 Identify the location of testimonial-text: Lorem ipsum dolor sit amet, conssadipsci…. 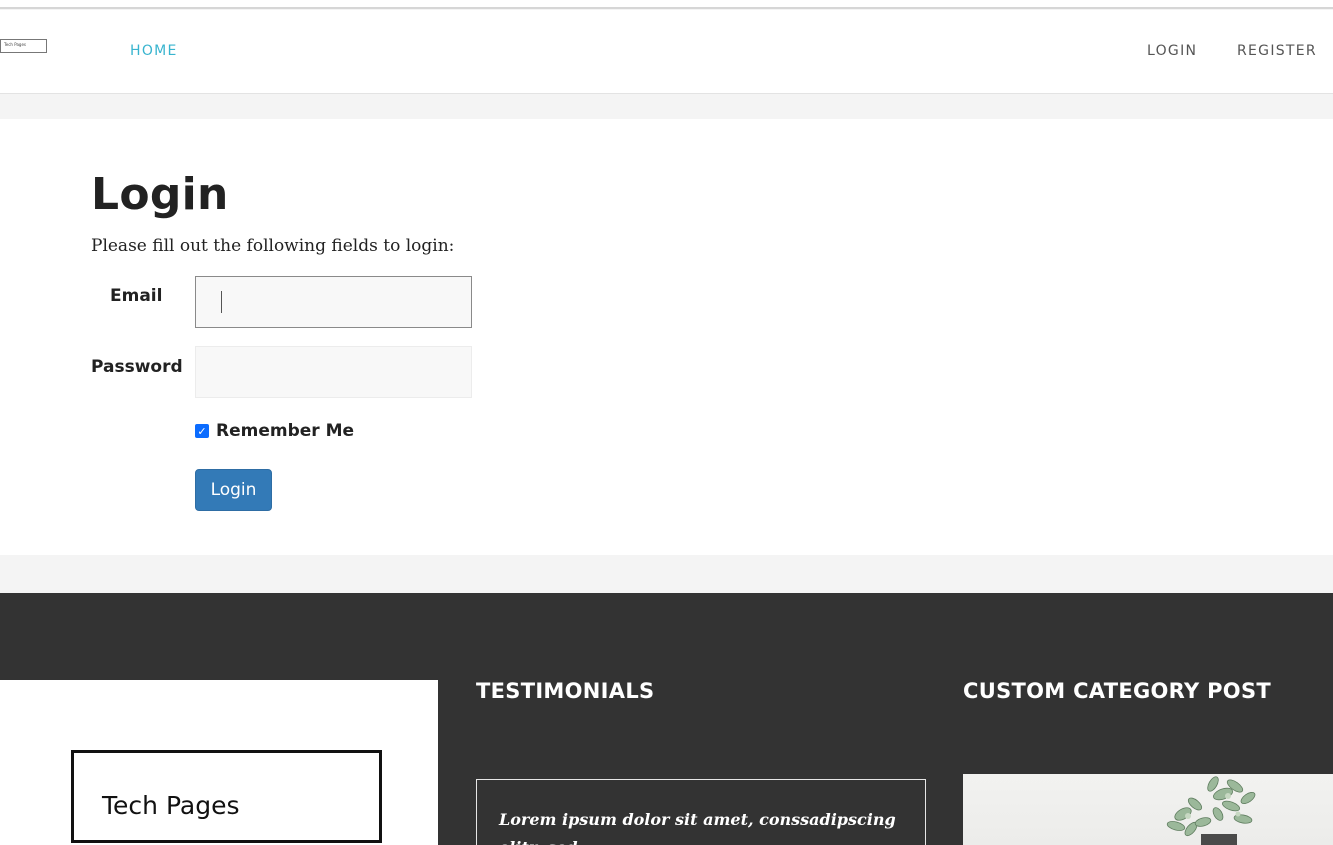
(697, 827).